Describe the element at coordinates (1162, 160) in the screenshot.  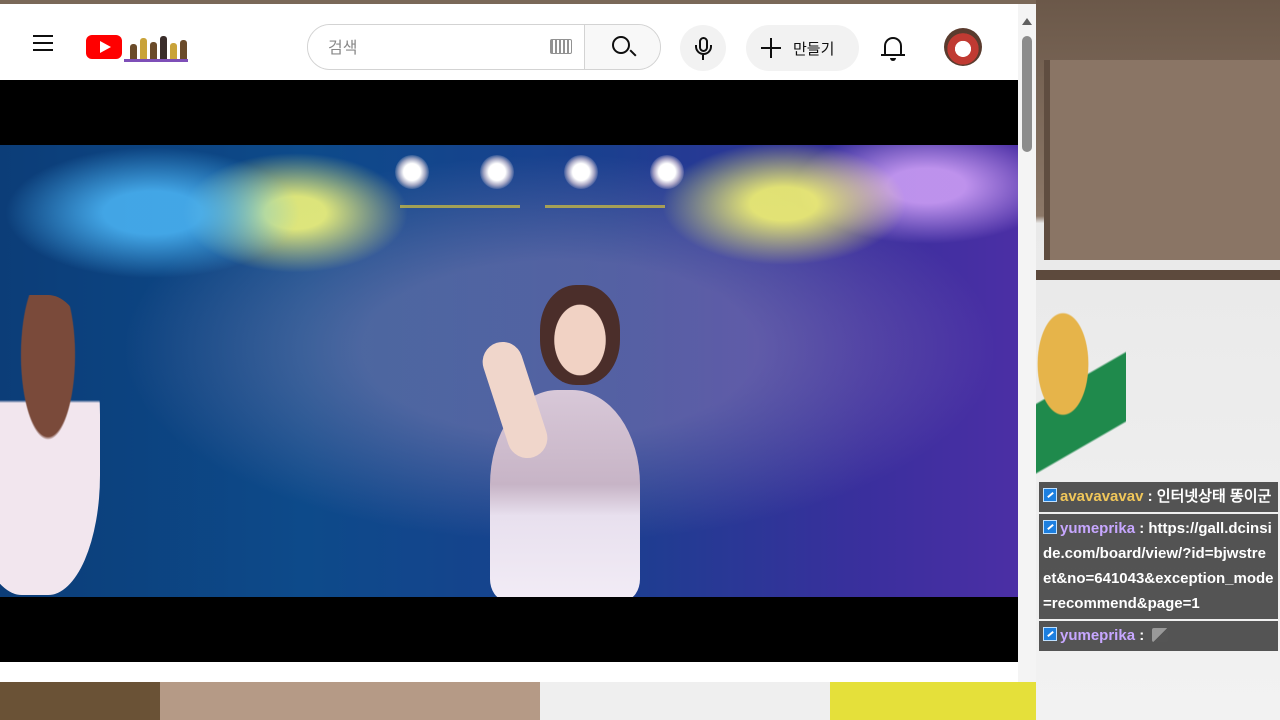
I see `background-panel` at that location.